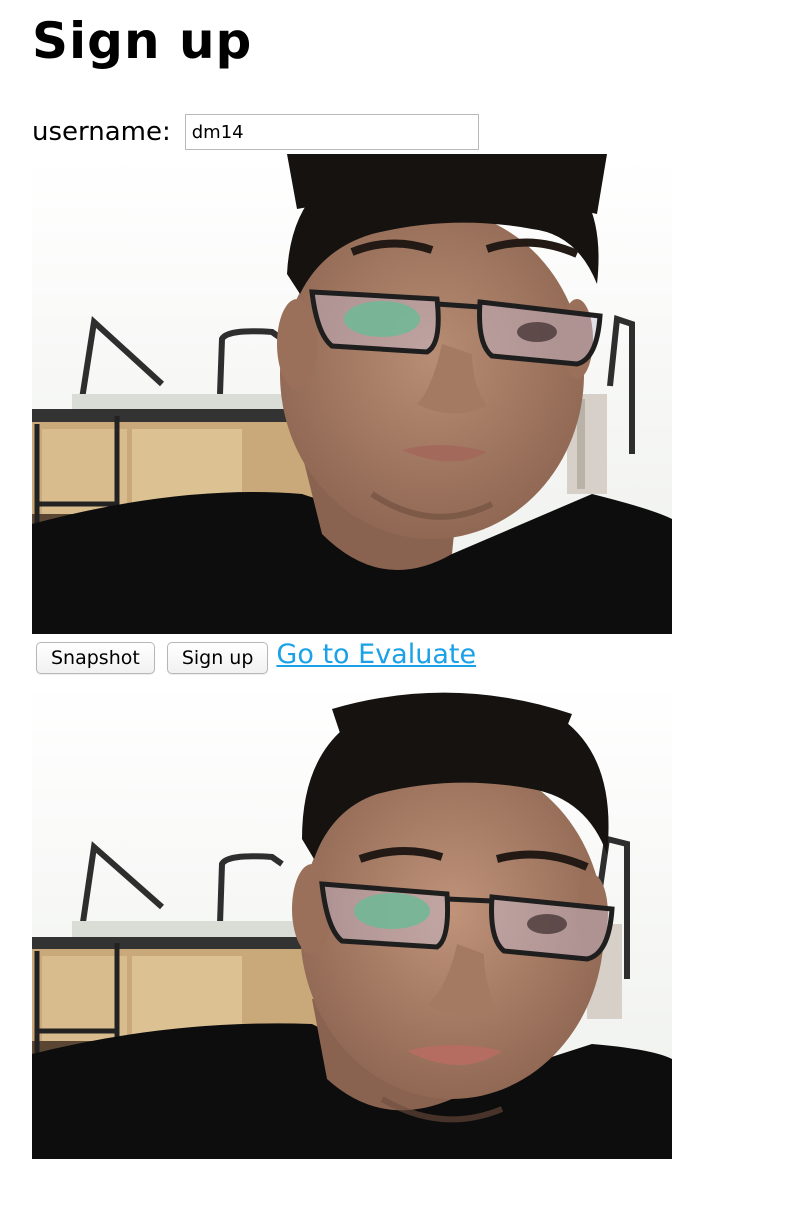 The height and width of the screenshot is (1210, 812). What do you see at coordinates (95, 658) in the screenshot?
I see `snapshot-button: Snapshot` at bounding box center [95, 658].